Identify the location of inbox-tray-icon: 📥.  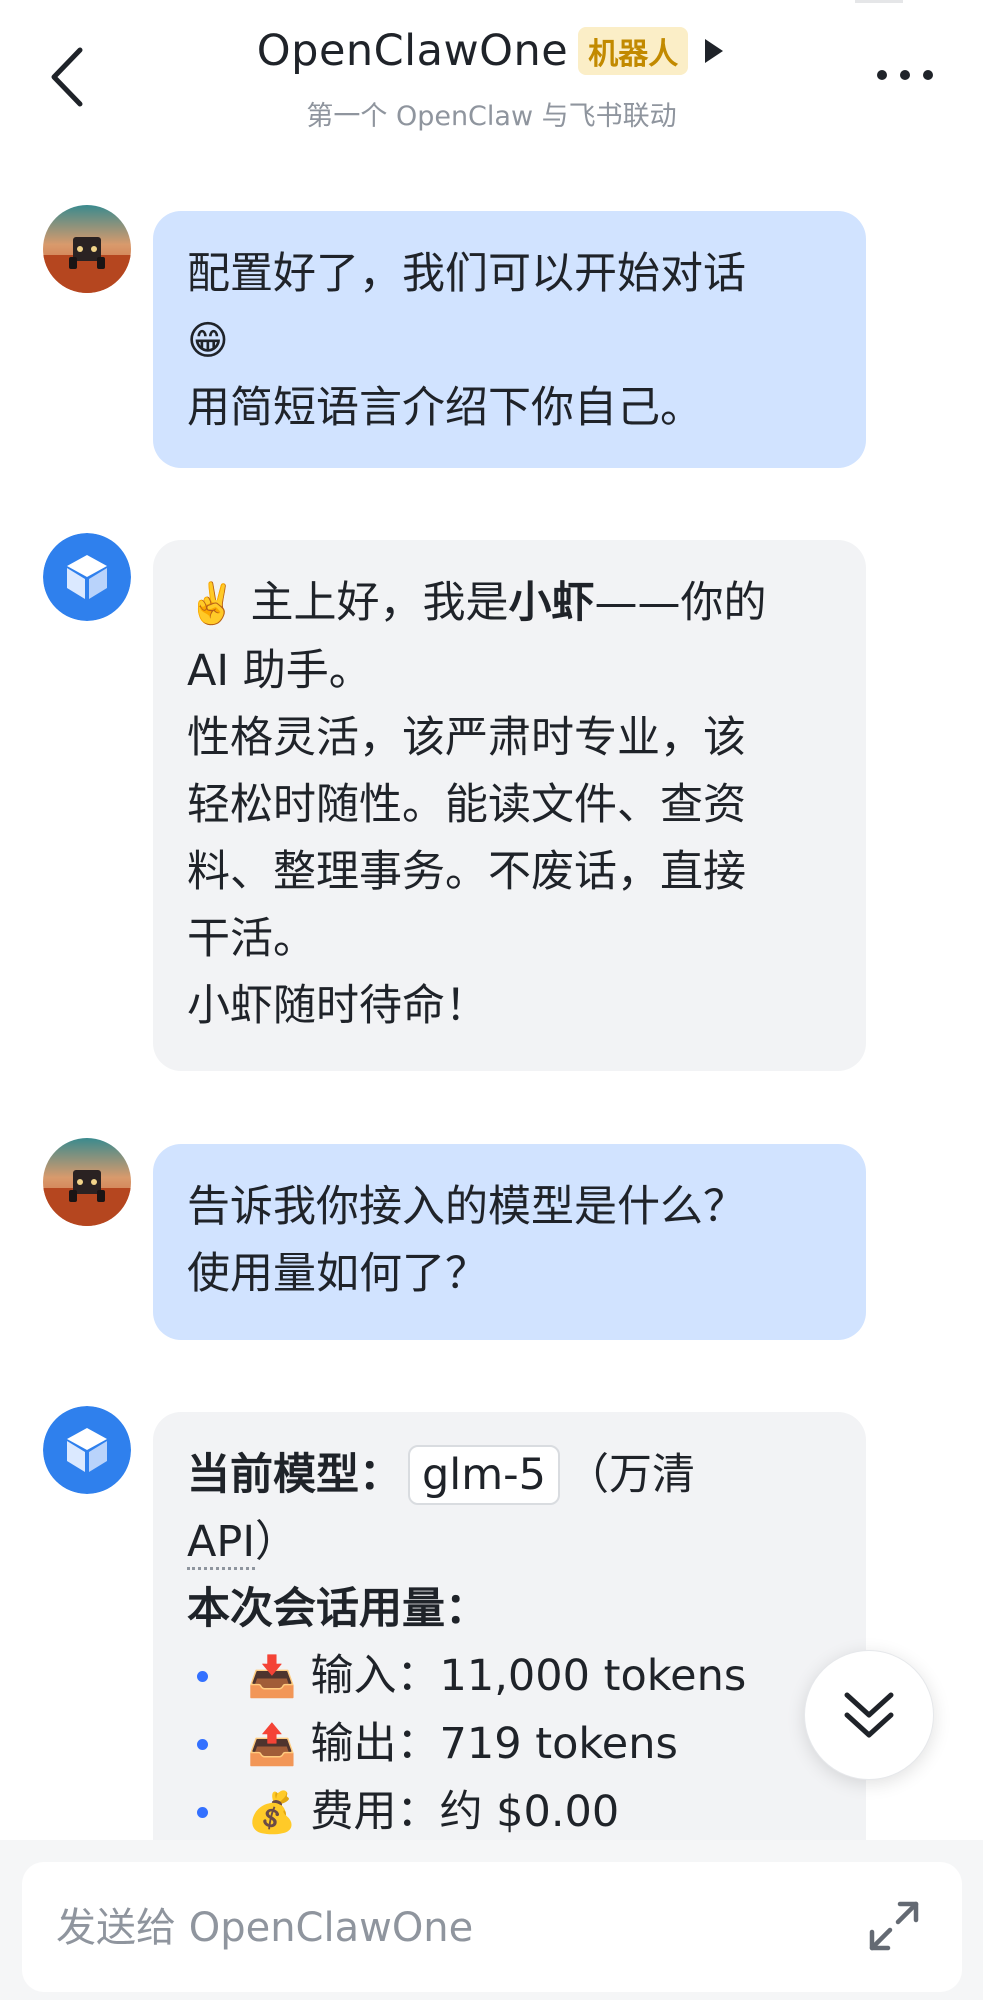
(272, 1677).